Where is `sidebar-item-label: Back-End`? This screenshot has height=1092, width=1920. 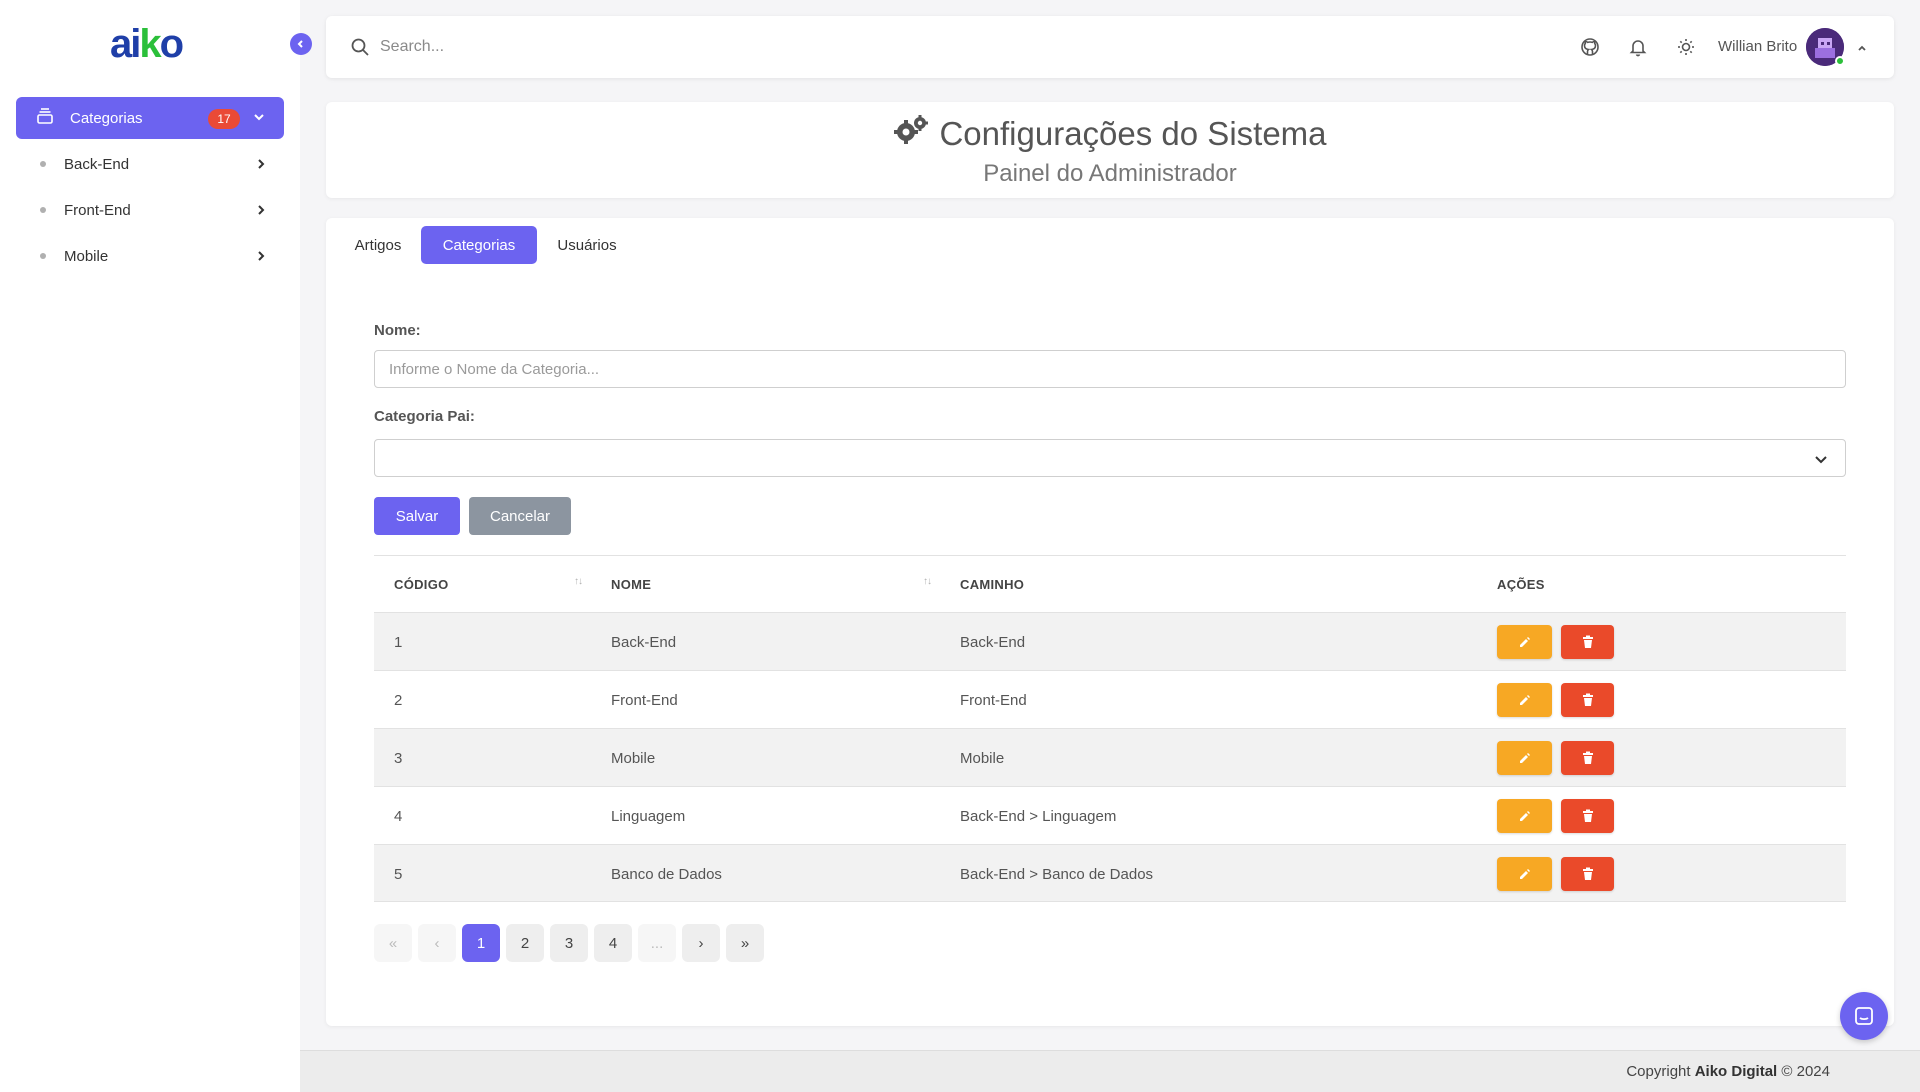 sidebar-item-label: Back-End is located at coordinates (97, 164).